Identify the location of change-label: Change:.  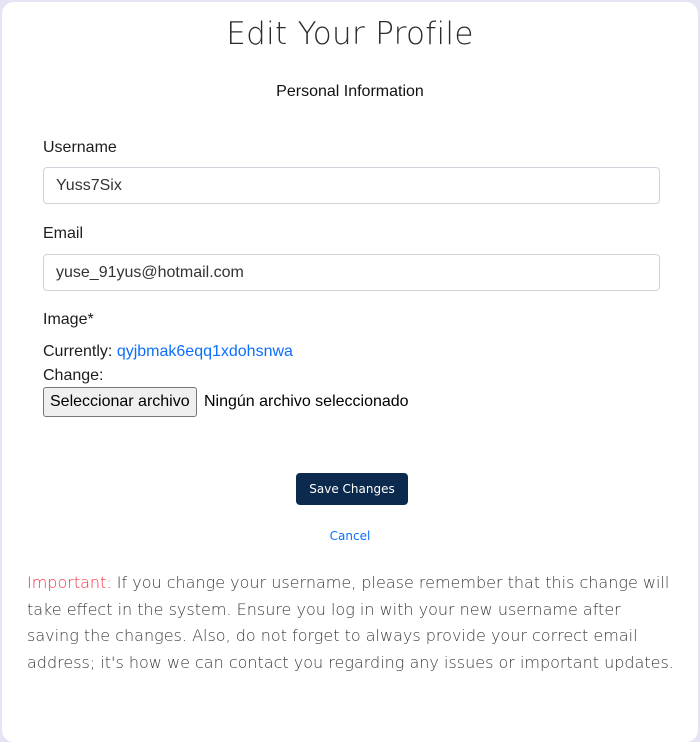
(73, 375).